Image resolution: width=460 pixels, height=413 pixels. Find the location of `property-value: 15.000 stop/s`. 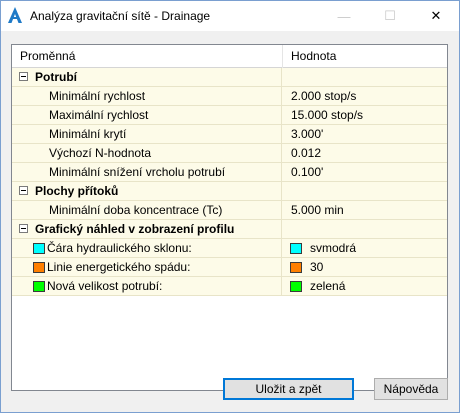

property-value: 15.000 stop/s is located at coordinates (327, 115).